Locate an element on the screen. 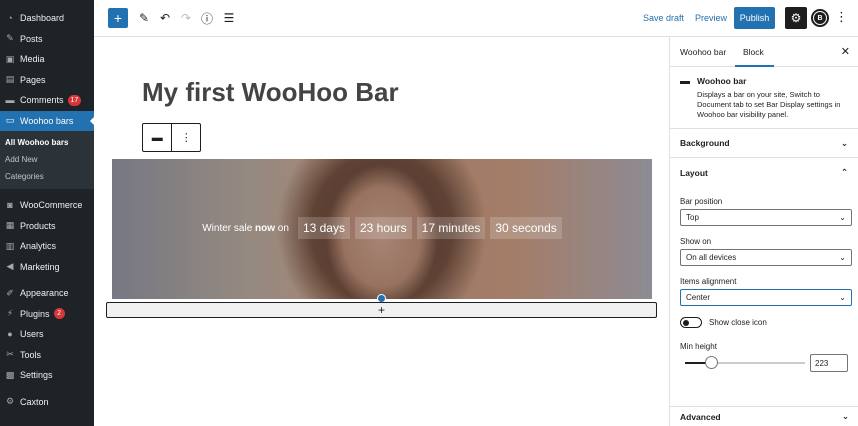 The image size is (858, 426). show-close-icon-toggle is located at coordinates (691, 322).